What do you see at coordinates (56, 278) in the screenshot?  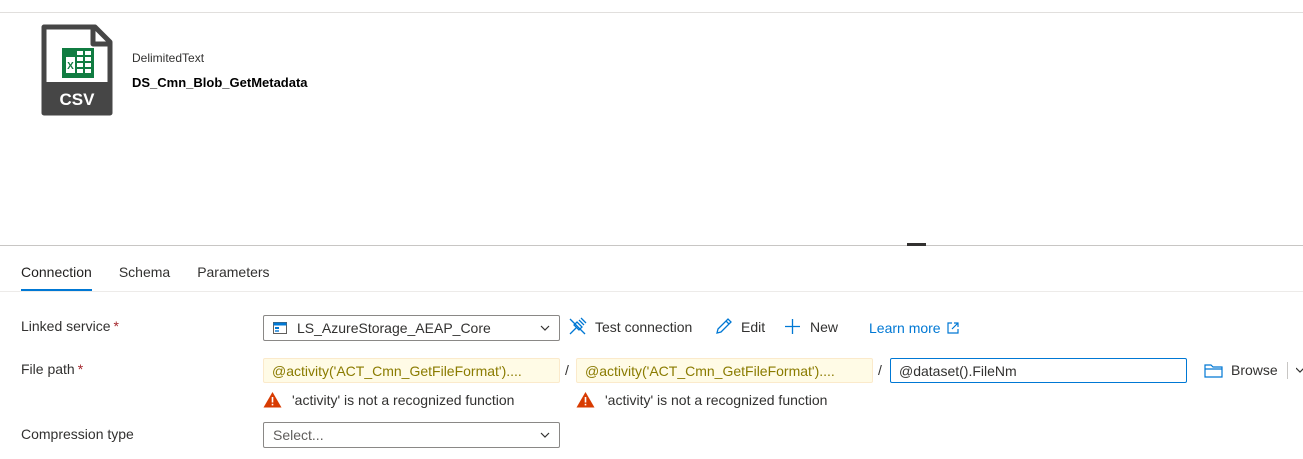 I see `tab-connection: Connection` at bounding box center [56, 278].